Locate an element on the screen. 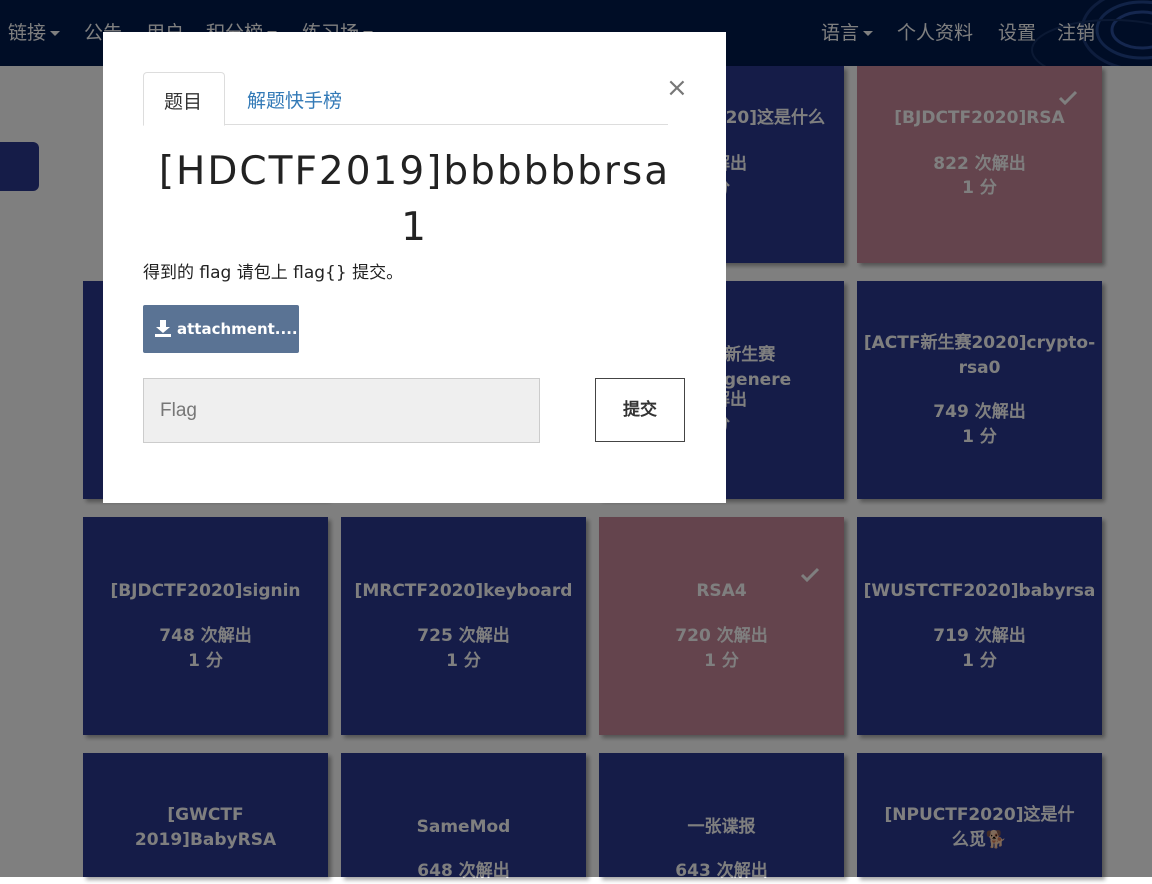 The image size is (1152, 884). tab-challenge: 题目 is located at coordinates (184, 99).